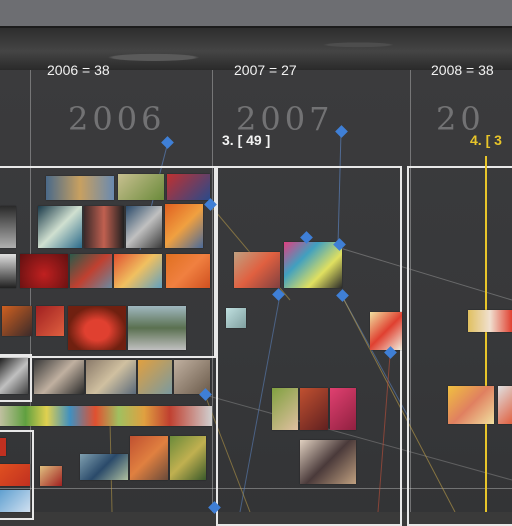  I want to click on highlight-line, so click(486, 334).